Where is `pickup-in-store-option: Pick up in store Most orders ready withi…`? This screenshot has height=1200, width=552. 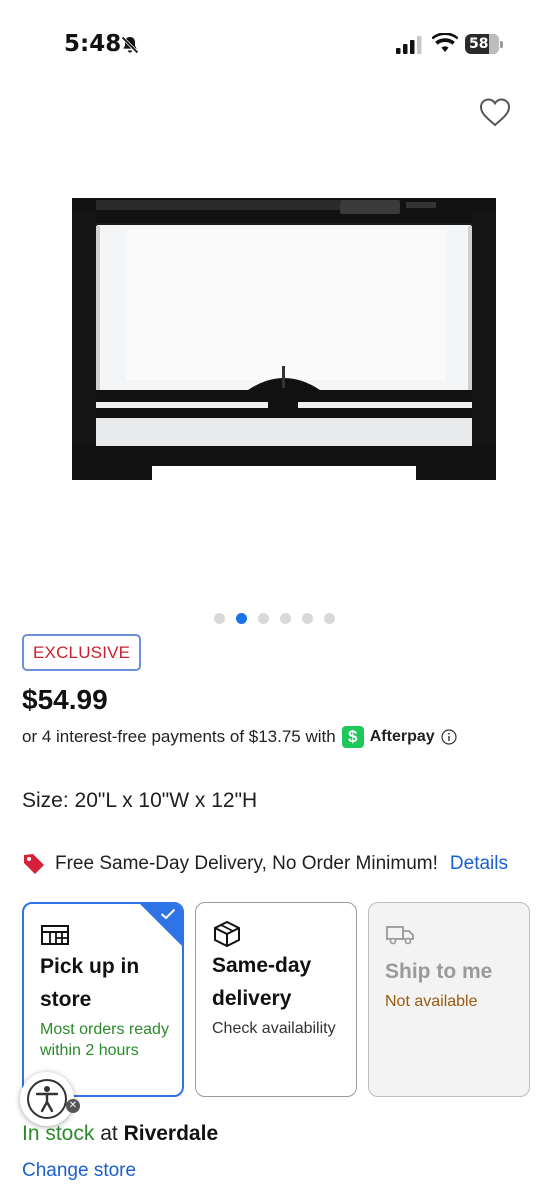 pickup-in-store-option: Pick up in store Most orders ready withi… is located at coordinates (103, 999).